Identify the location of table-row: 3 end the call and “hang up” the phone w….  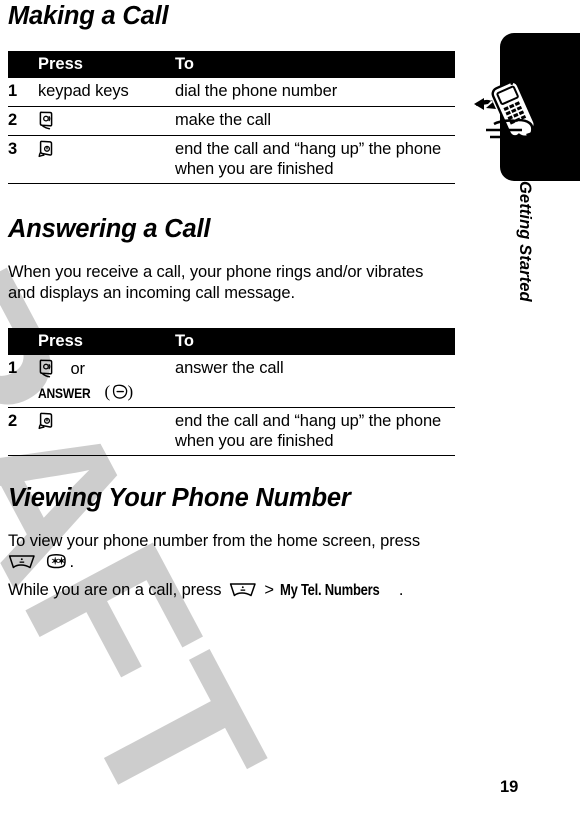
(231, 159).